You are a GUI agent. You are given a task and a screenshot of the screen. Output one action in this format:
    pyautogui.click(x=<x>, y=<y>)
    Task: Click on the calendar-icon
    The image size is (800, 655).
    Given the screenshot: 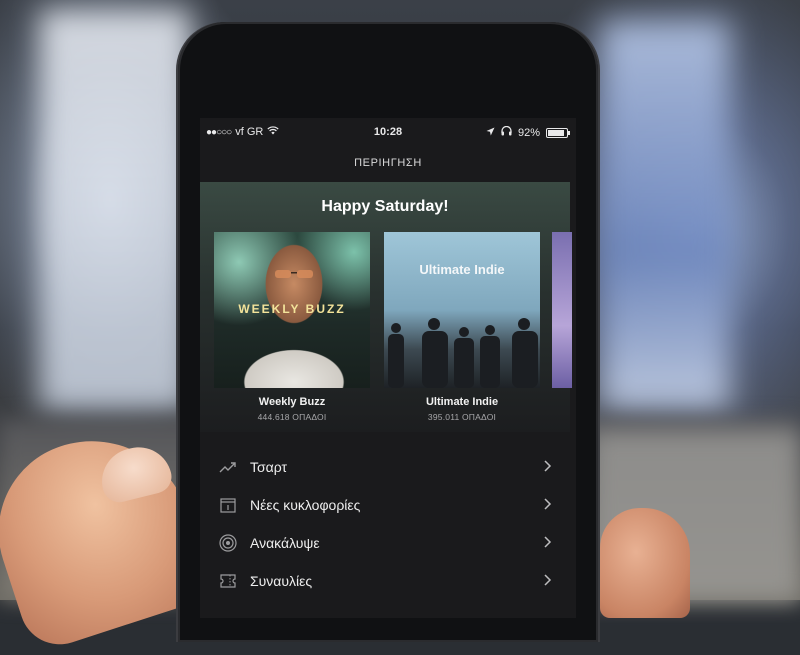 What is the action you would take?
    pyautogui.click(x=228, y=505)
    